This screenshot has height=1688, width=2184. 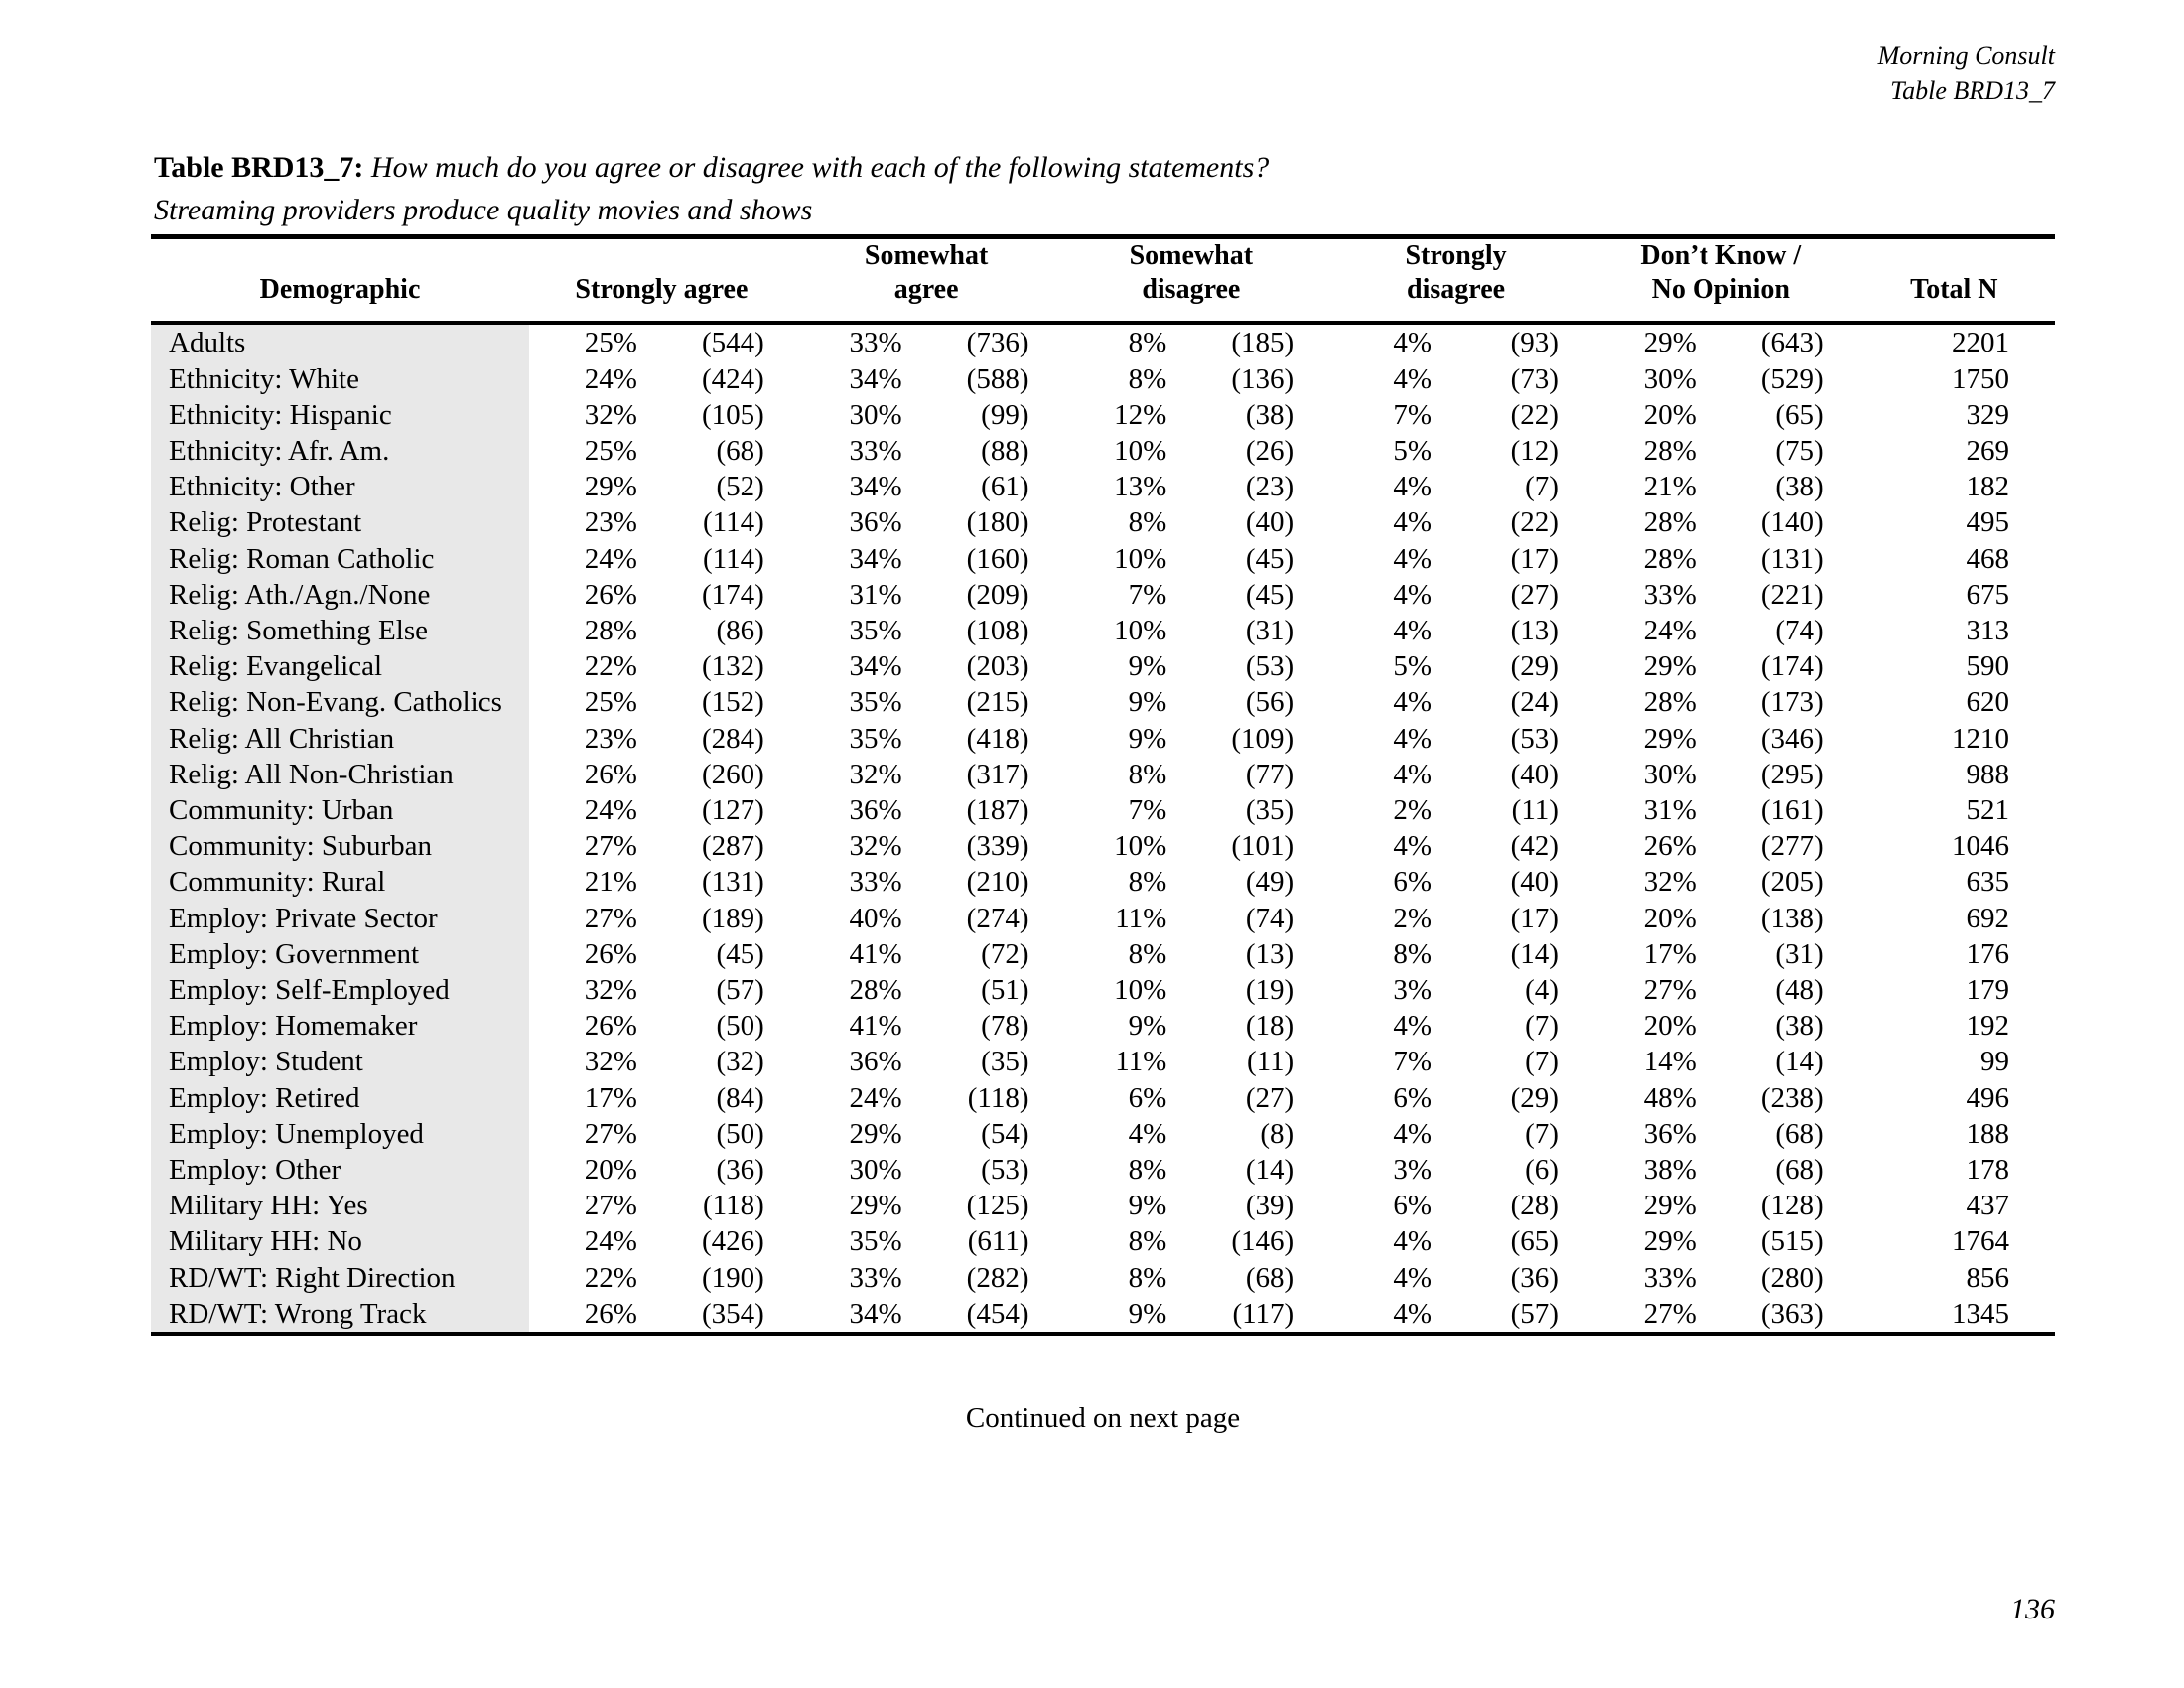 I want to click on cell-dont-know-pct: 20%, so click(x=1670, y=918).